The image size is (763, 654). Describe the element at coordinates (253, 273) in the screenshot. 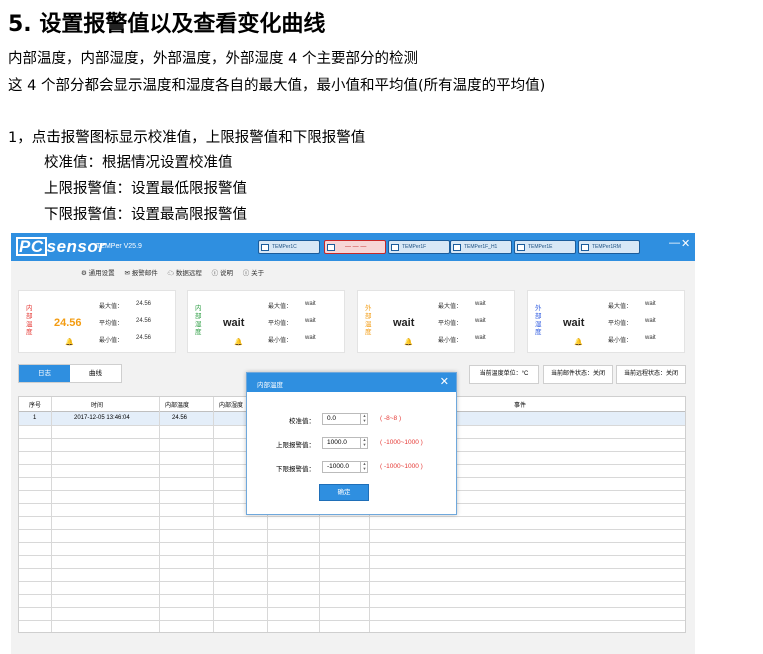

I see `menu-about: ⓘ 关于` at that location.